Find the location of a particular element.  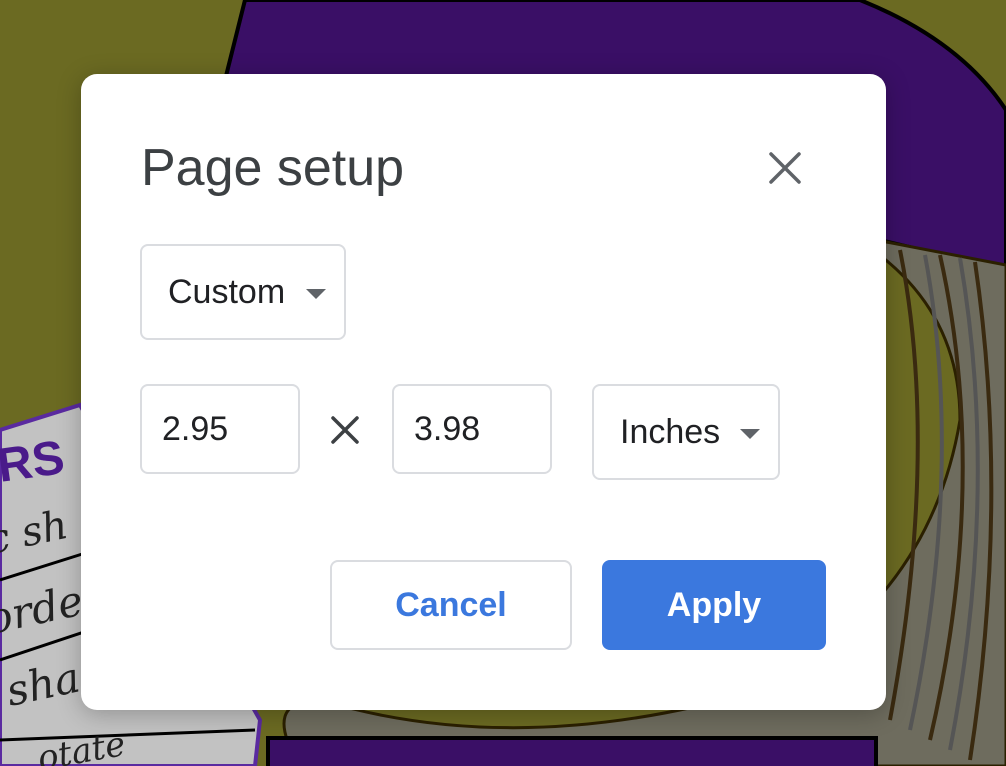

height-input is located at coordinates (474, 429).